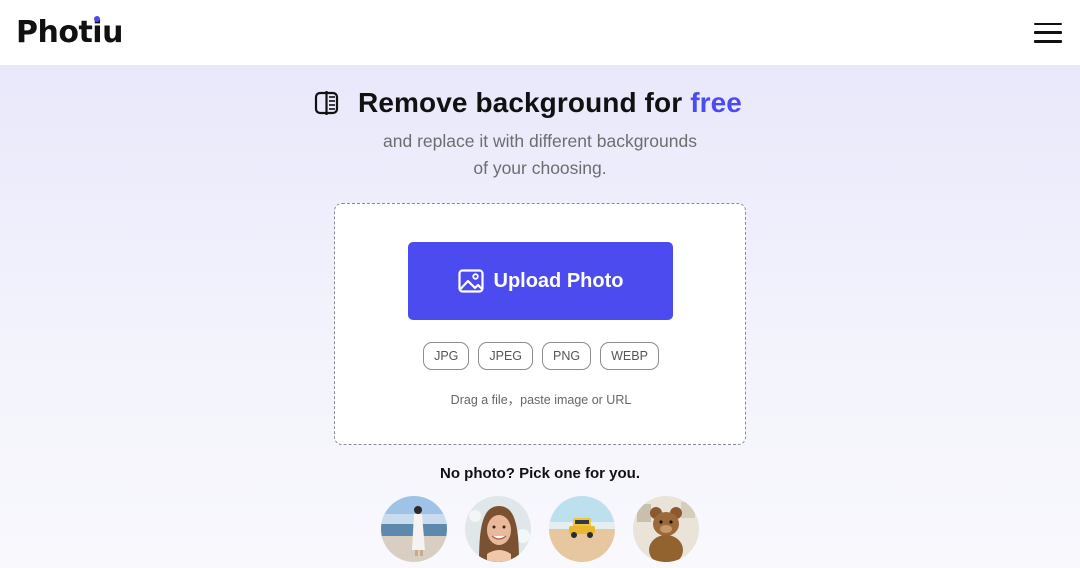 The width and height of the screenshot is (1080, 568). I want to click on logo-text-suffix: u, so click(112, 32).